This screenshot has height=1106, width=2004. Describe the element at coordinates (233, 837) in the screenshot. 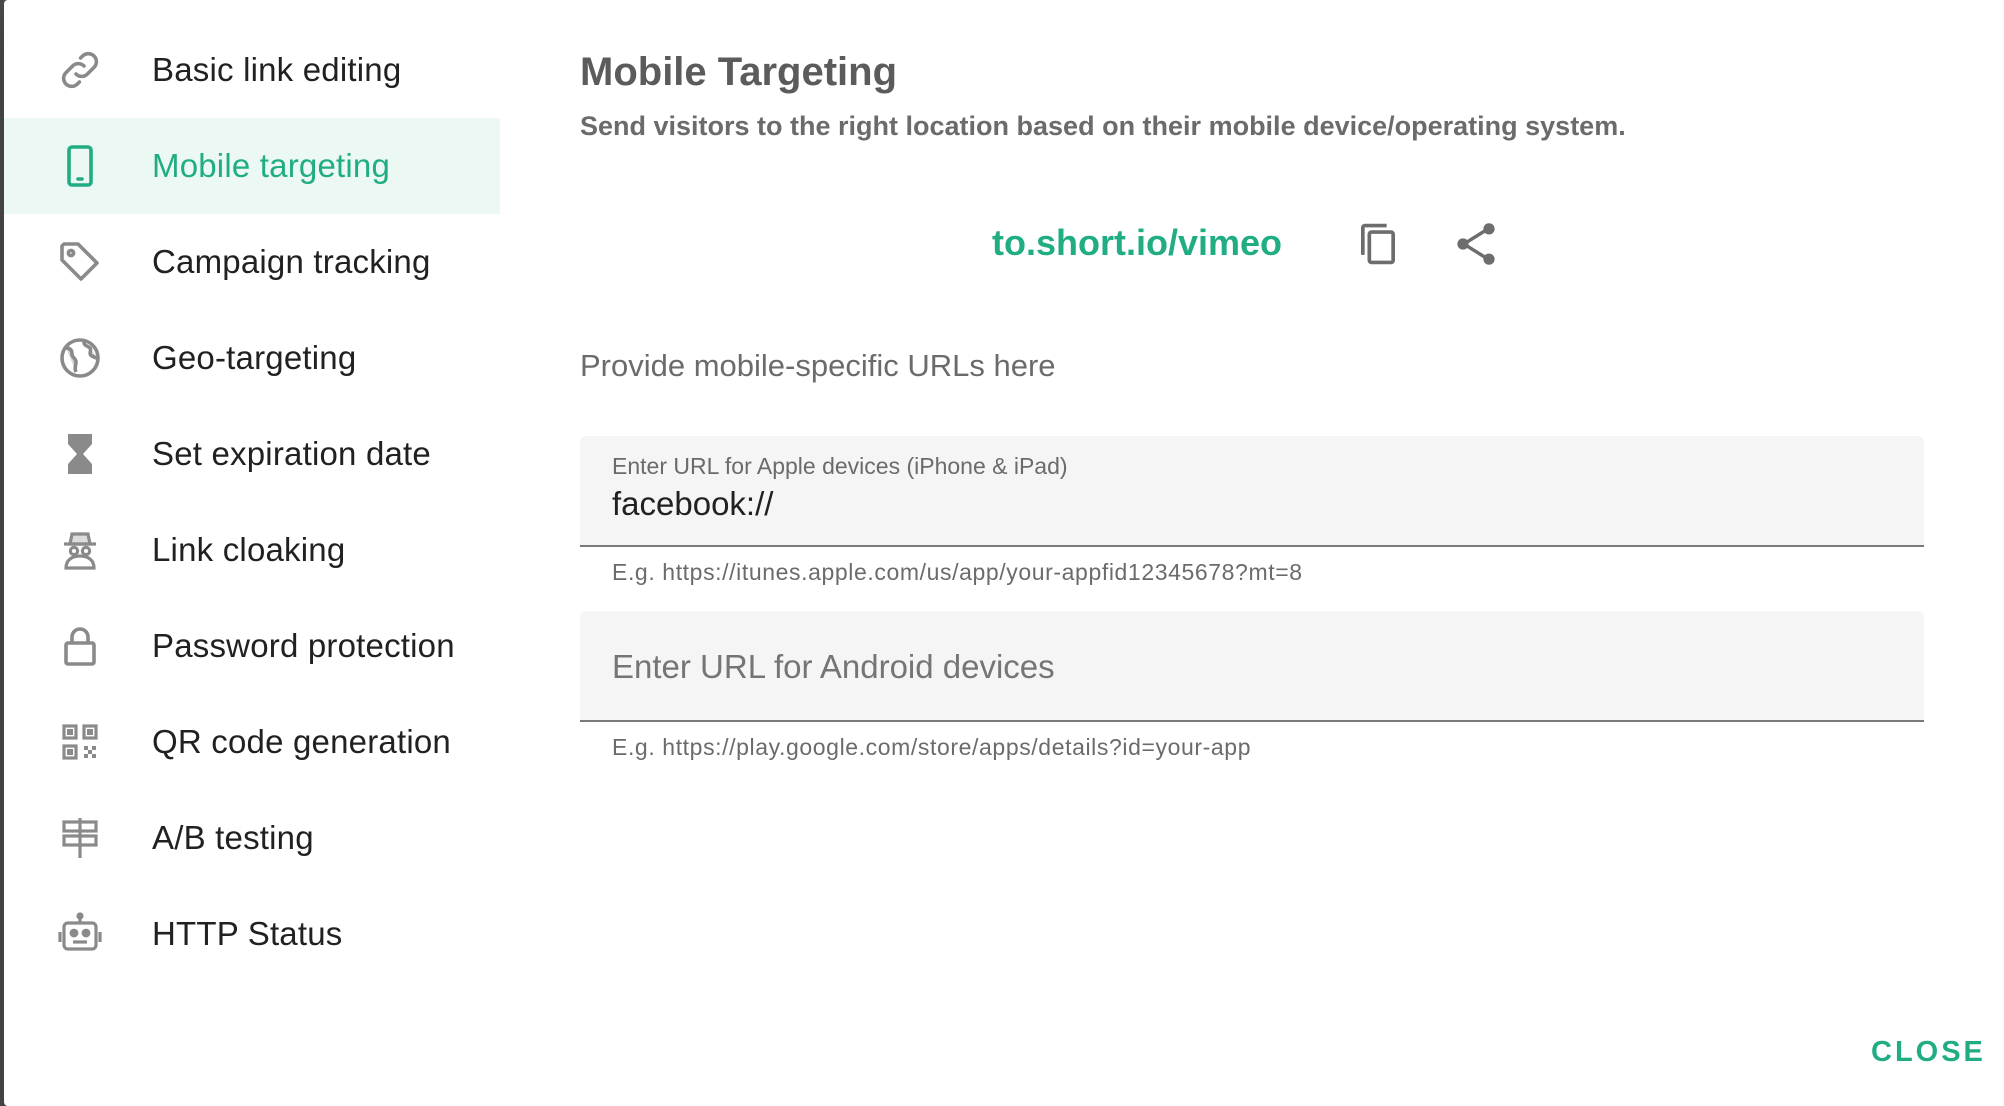

I see `sidebar-item-label: A/B testing` at that location.